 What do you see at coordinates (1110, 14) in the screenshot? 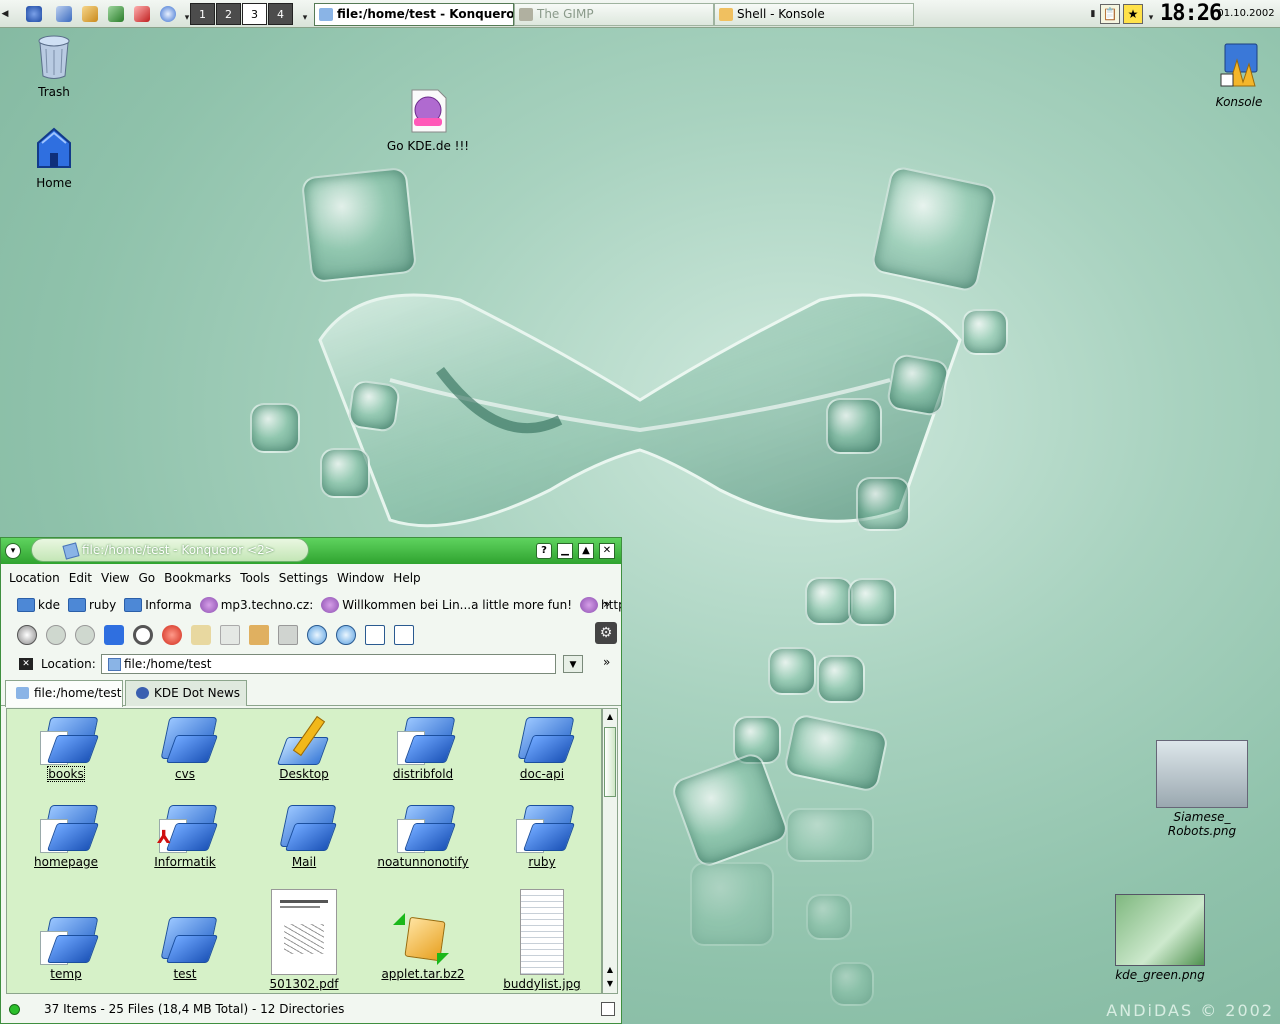
I see `klipper-clipboard-icon: 📋` at bounding box center [1110, 14].